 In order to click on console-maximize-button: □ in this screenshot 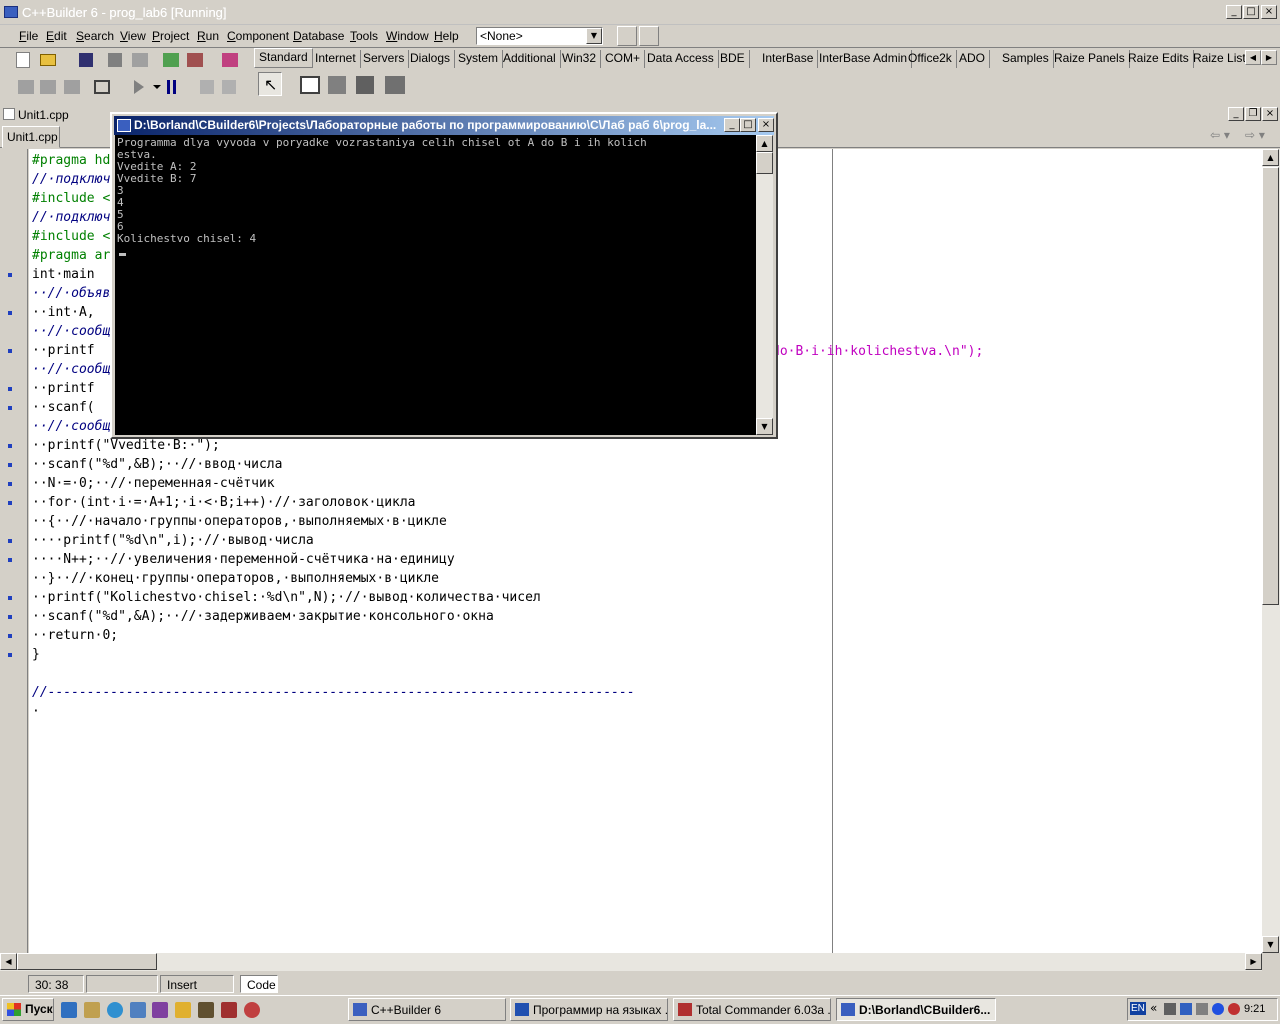, I will do `click(748, 125)`.